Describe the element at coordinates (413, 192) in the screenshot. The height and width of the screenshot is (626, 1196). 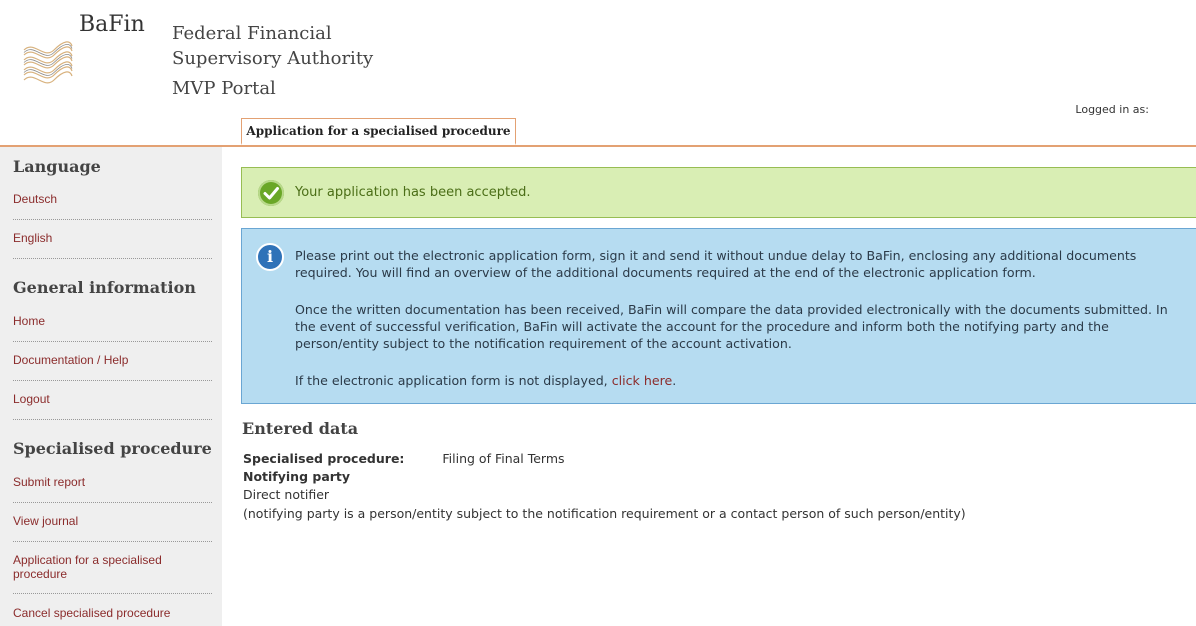
I see `success-text: Your application has been accepted.` at that location.